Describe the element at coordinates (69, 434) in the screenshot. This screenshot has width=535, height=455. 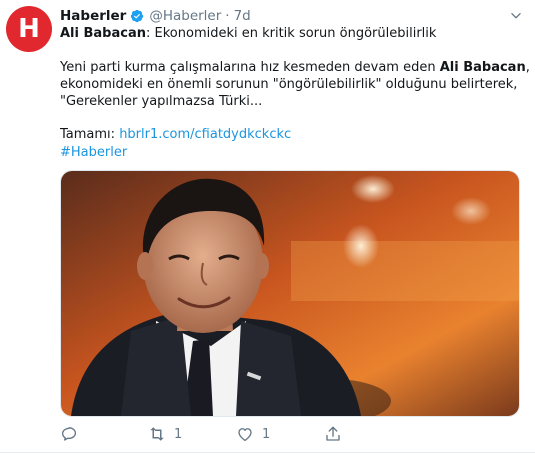
I see `reply-icon` at that location.